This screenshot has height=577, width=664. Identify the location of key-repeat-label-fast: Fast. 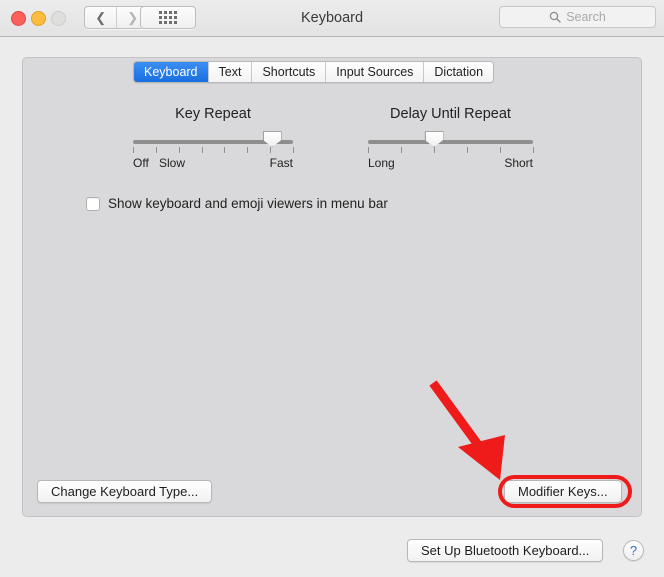
(281, 163).